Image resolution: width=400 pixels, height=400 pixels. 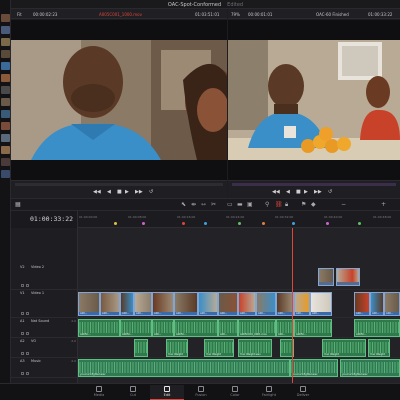 I want to click on zoom-in-icon: +, so click(x=383, y=205).